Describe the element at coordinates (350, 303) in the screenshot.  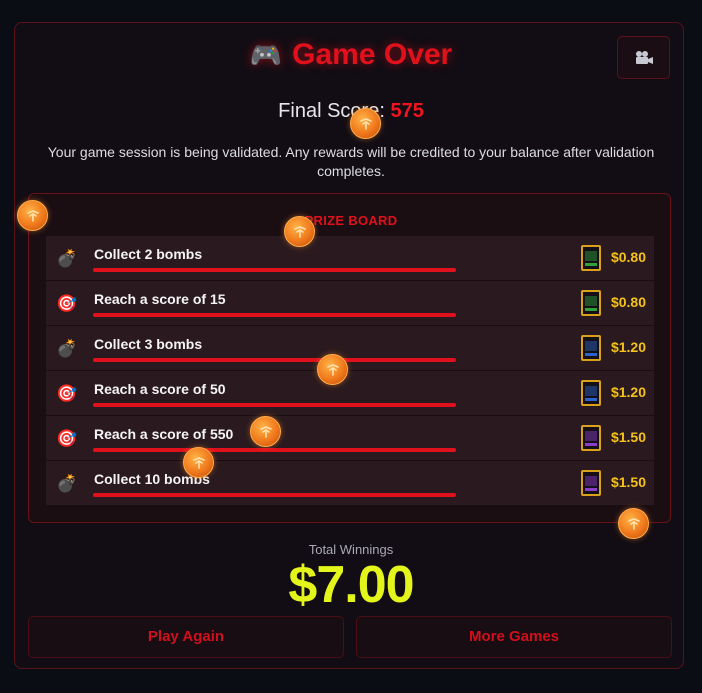
I see `prize-row: 🎯 Reach a score of 15 $0.80` at that location.